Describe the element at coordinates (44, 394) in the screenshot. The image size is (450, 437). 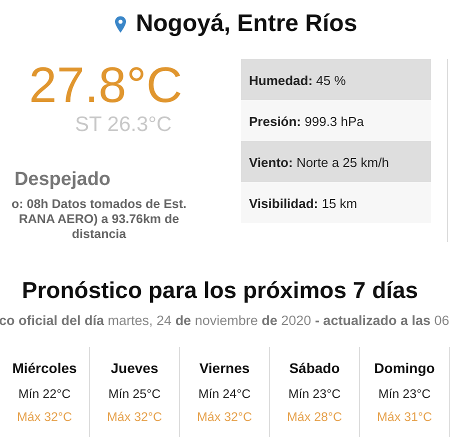
I see `min-temperature: Mín 22°C` at that location.